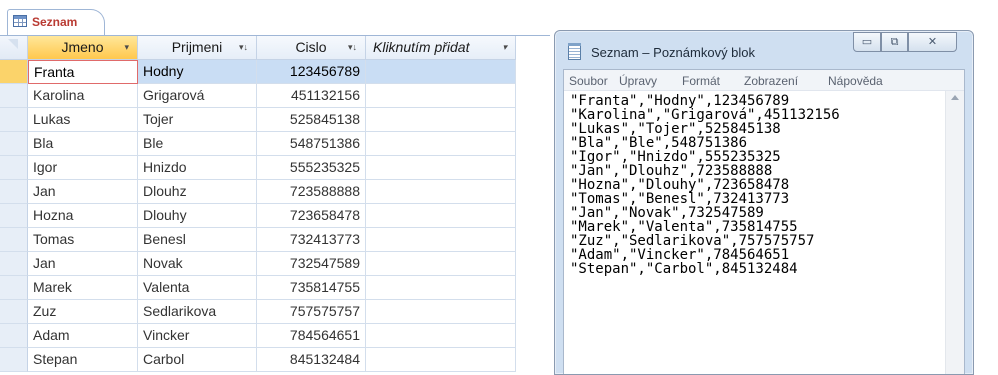  I want to click on table-cell: 784564651, so click(311, 336).